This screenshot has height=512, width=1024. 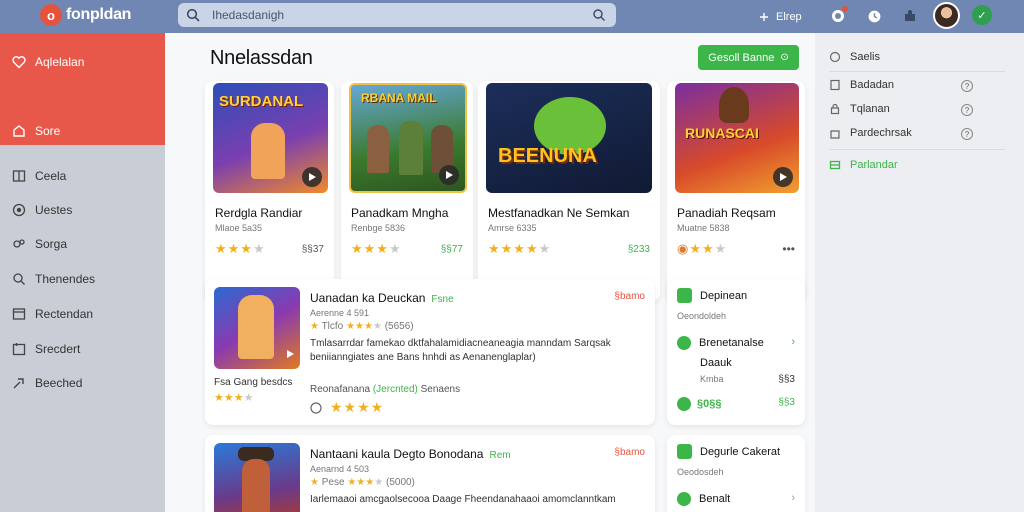 I want to click on list-rating: ★ Pese ★★★★ (5000), so click(x=362, y=482).